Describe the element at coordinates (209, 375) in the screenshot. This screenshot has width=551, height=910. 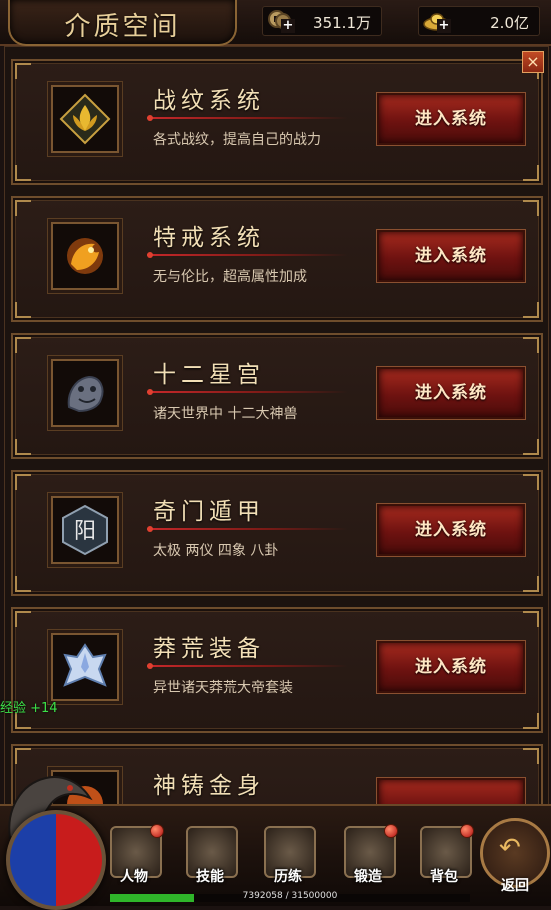
I see `system-title: 十二星宫` at that location.